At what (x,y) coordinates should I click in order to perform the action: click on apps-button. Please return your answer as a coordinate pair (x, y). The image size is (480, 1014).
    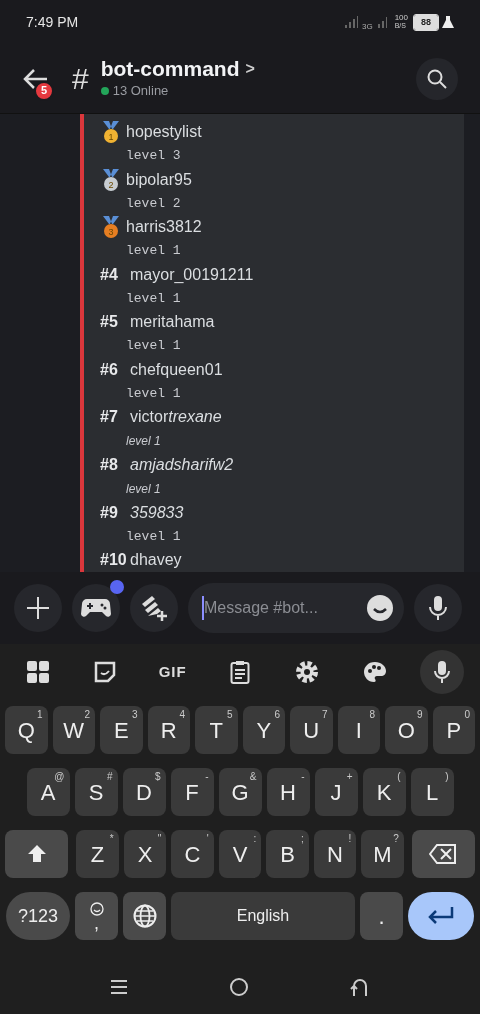
    Looking at the image, I should click on (154, 608).